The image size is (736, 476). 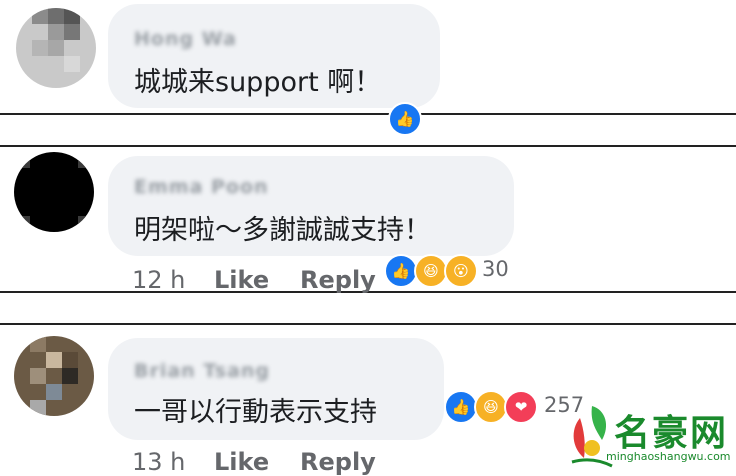 I want to click on comment-timestamp: 12 h, so click(x=158, y=280).